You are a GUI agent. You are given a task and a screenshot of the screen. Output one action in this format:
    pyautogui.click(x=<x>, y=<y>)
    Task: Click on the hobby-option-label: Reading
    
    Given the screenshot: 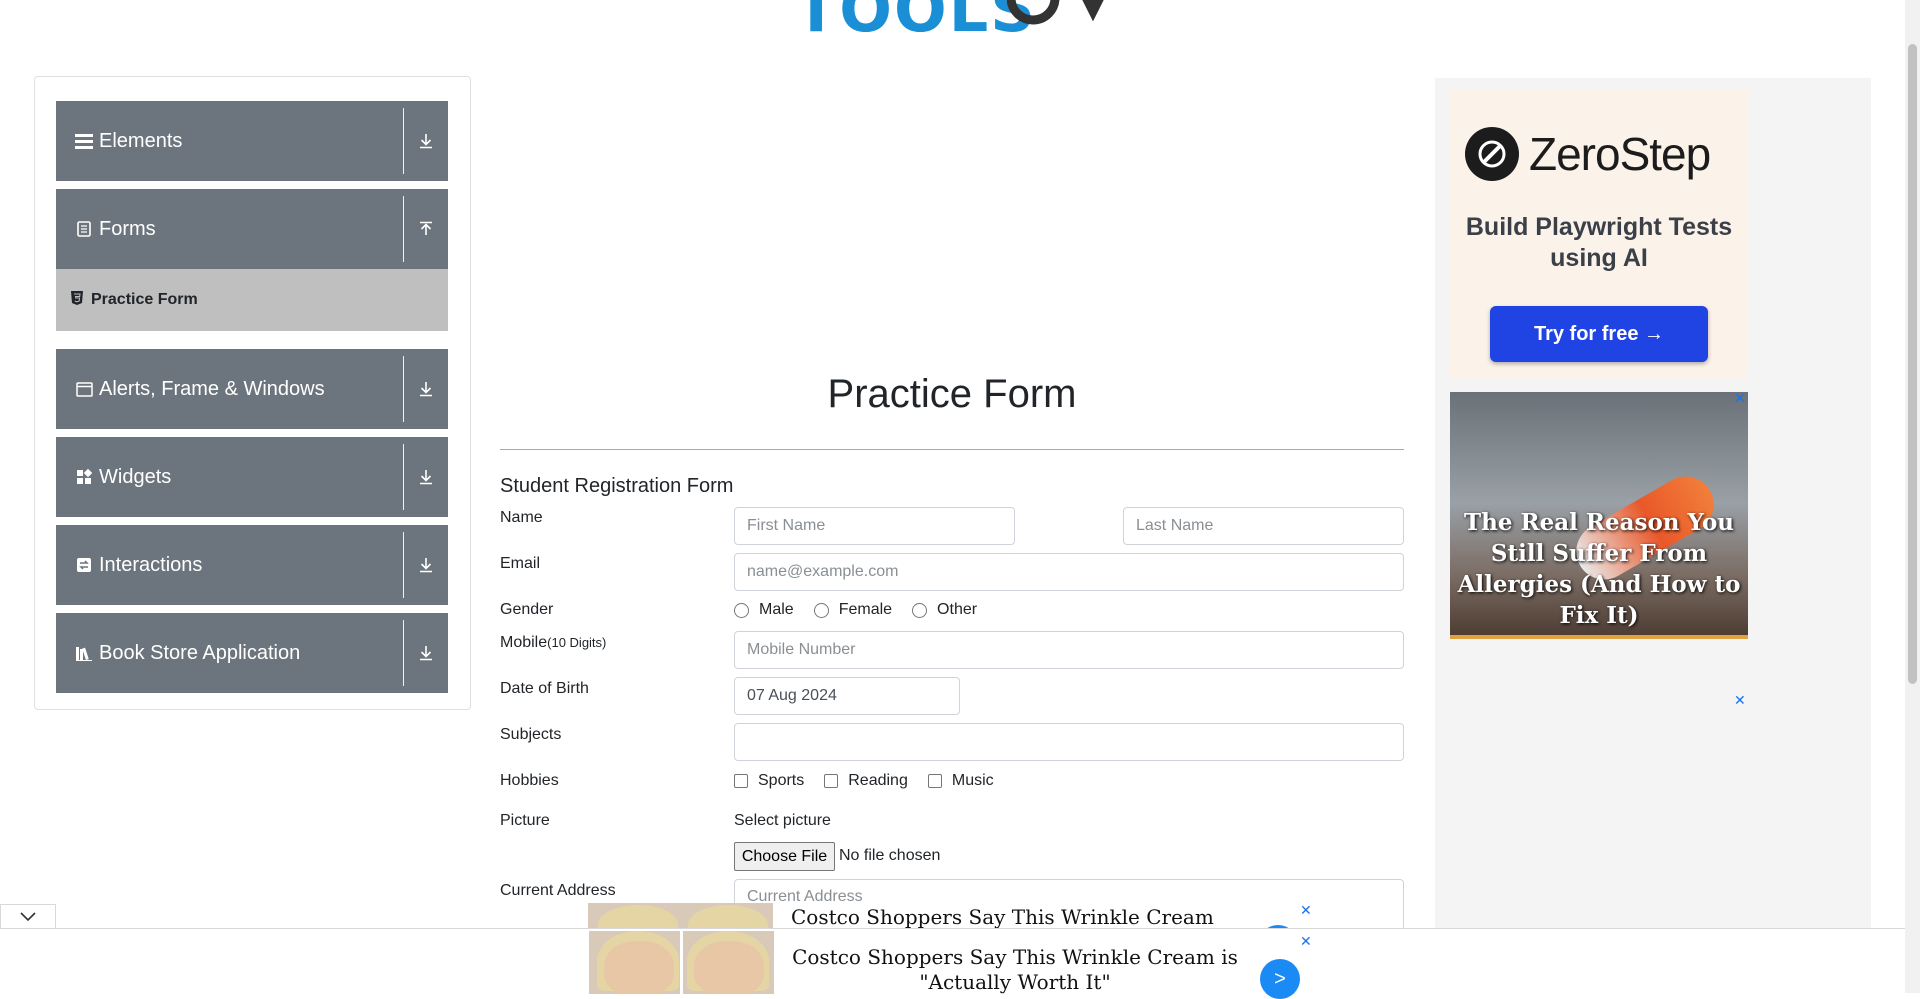 What is the action you would take?
    pyautogui.click(x=878, y=780)
    